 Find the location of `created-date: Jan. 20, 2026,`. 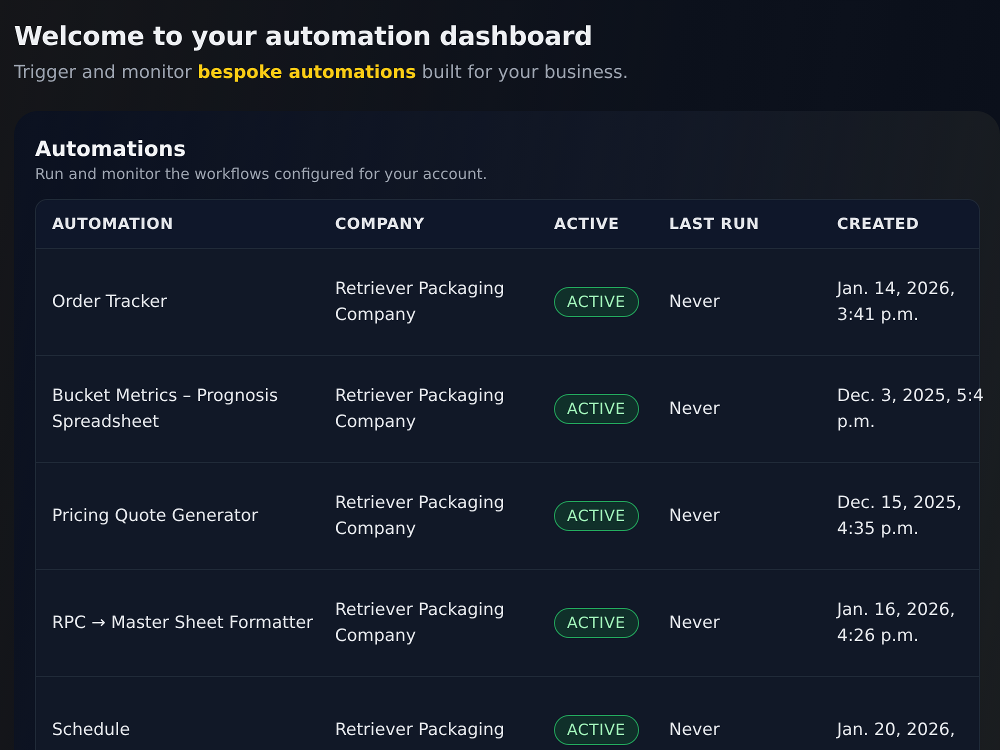

created-date: Jan. 20, 2026, is located at coordinates (896, 730).